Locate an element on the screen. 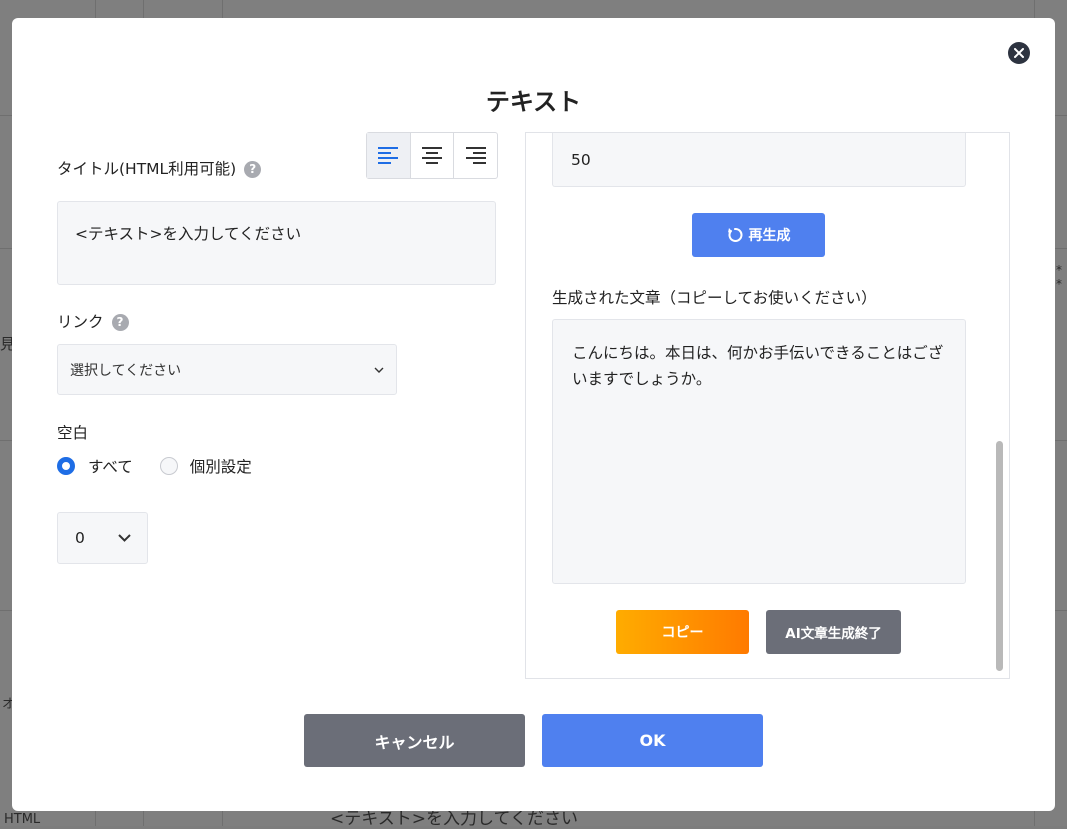 This screenshot has height=829, width=1067. copy-button: コピー is located at coordinates (682, 632).